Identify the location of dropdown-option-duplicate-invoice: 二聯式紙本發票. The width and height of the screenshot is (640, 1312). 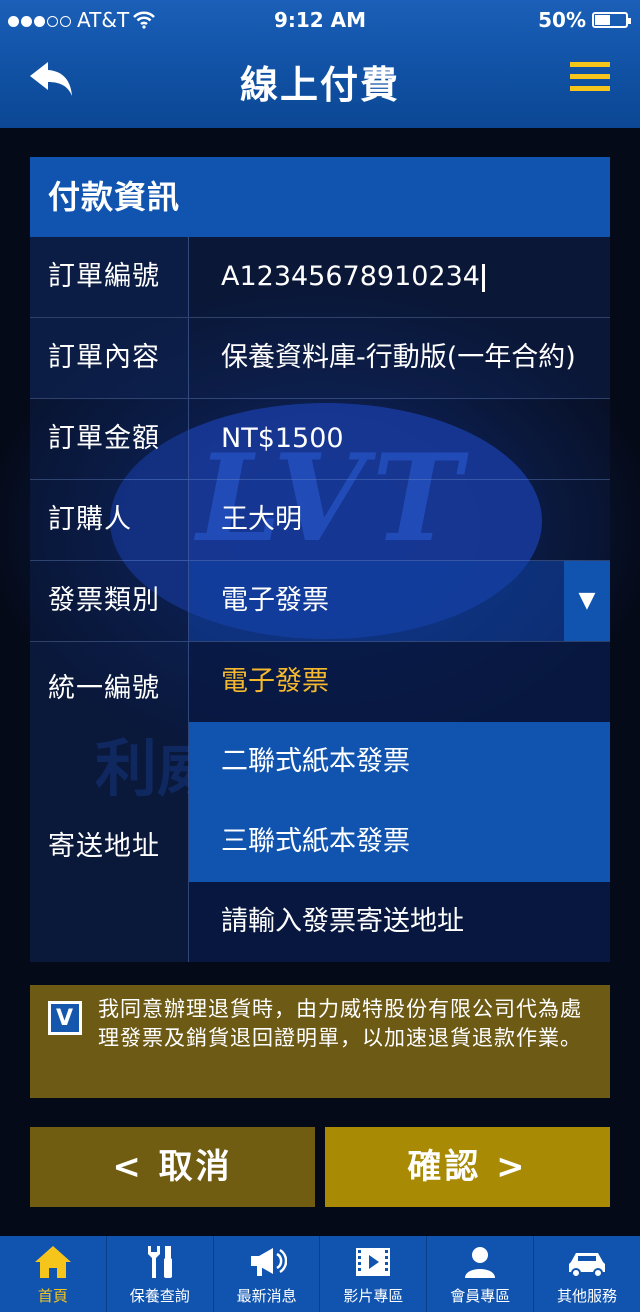
(399, 762).